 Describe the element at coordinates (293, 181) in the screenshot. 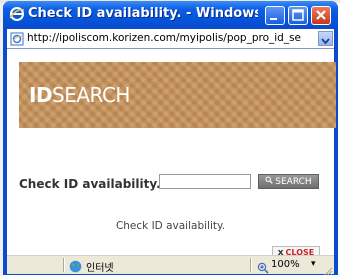

I see `search-button-label: SEARCH` at that location.